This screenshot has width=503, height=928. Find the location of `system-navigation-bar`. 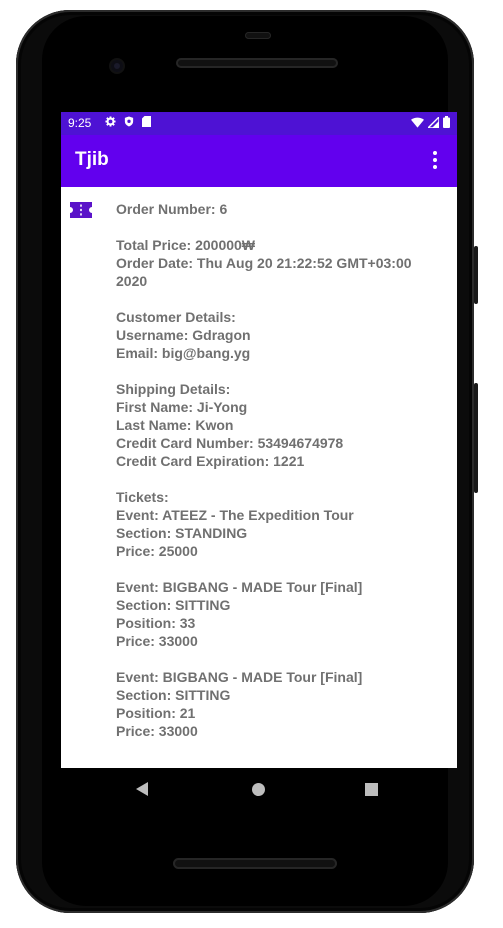

system-navigation-bar is located at coordinates (259, 790).